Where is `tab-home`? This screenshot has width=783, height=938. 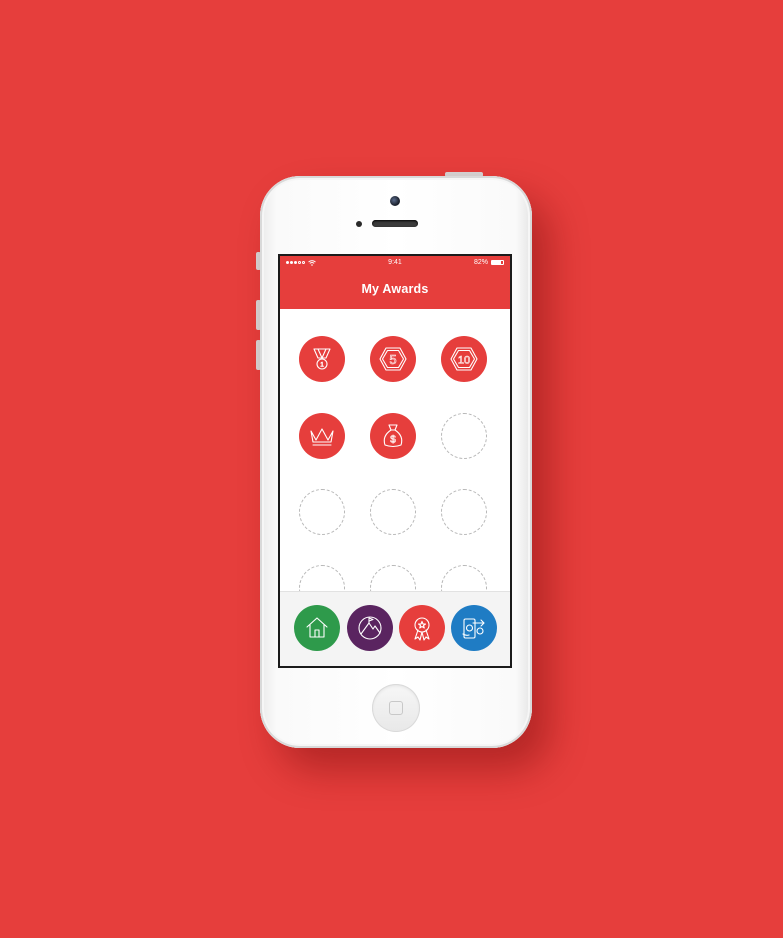 tab-home is located at coordinates (317, 628).